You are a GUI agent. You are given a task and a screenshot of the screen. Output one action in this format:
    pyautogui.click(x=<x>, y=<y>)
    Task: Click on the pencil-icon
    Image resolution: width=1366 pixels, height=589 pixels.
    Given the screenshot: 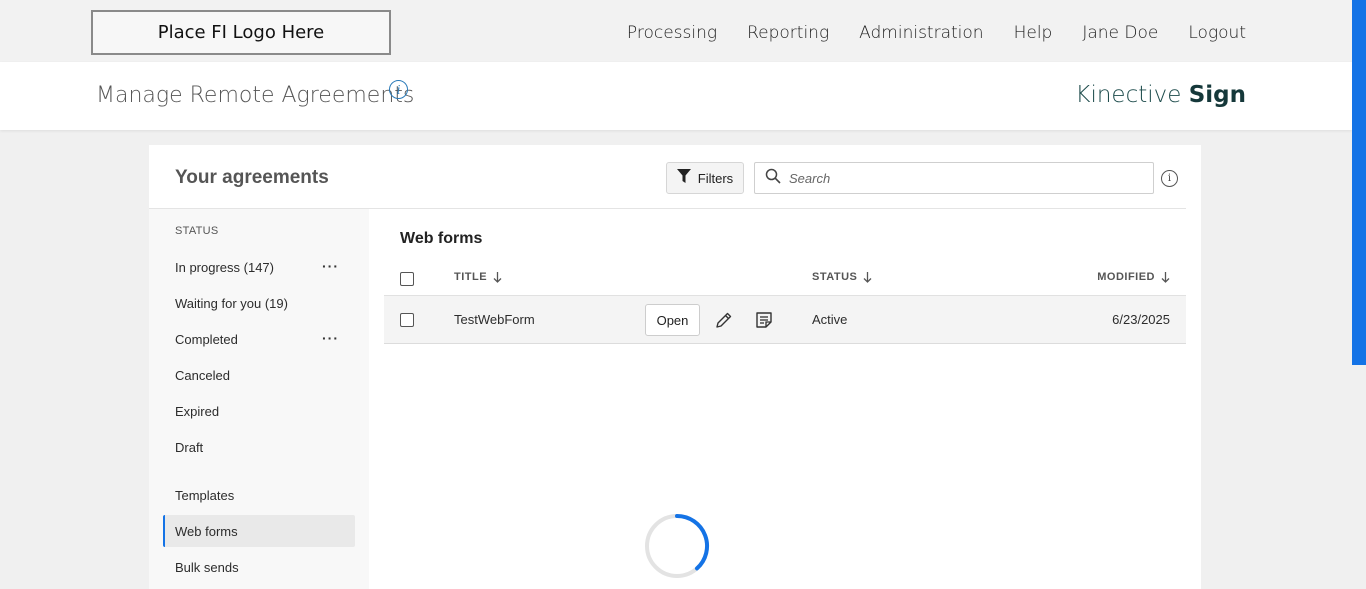 What is the action you would take?
    pyautogui.click(x=724, y=320)
    